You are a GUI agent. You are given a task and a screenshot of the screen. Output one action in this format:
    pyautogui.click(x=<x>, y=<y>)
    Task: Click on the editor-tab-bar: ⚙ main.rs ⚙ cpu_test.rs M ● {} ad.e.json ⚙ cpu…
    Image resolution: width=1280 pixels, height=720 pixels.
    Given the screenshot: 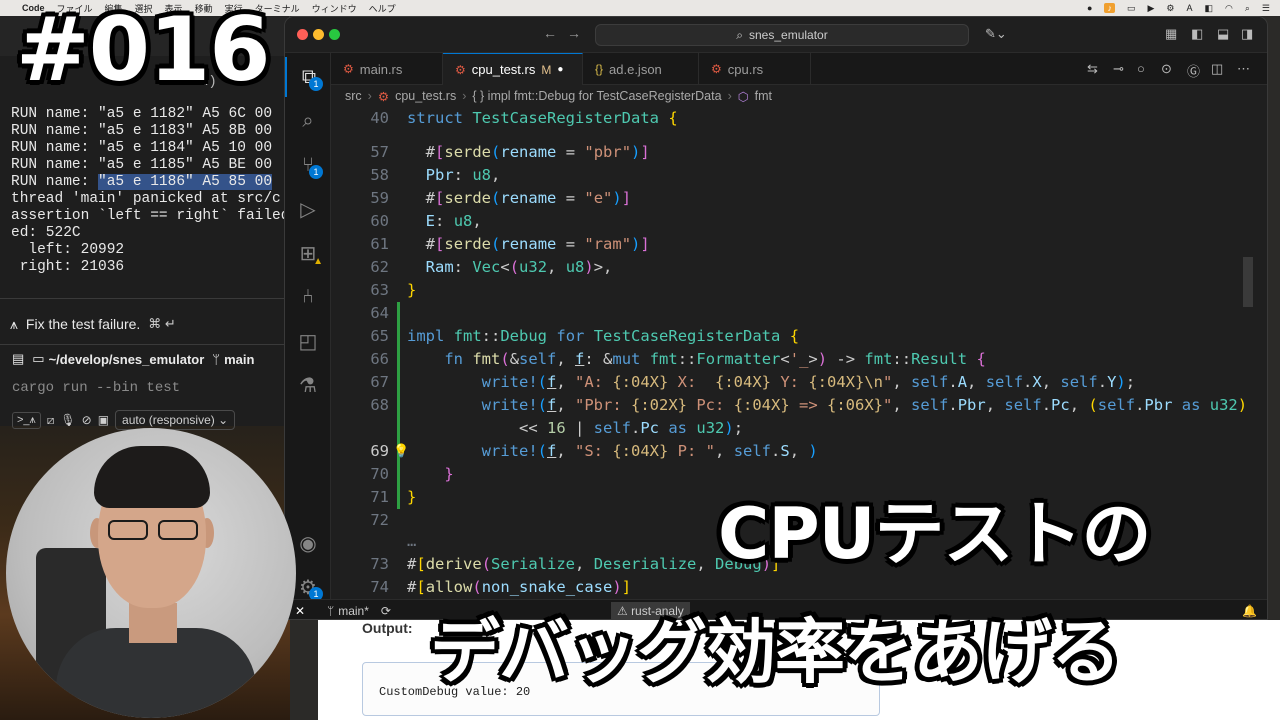 What is the action you would take?
    pyautogui.click(x=799, y=69)
    